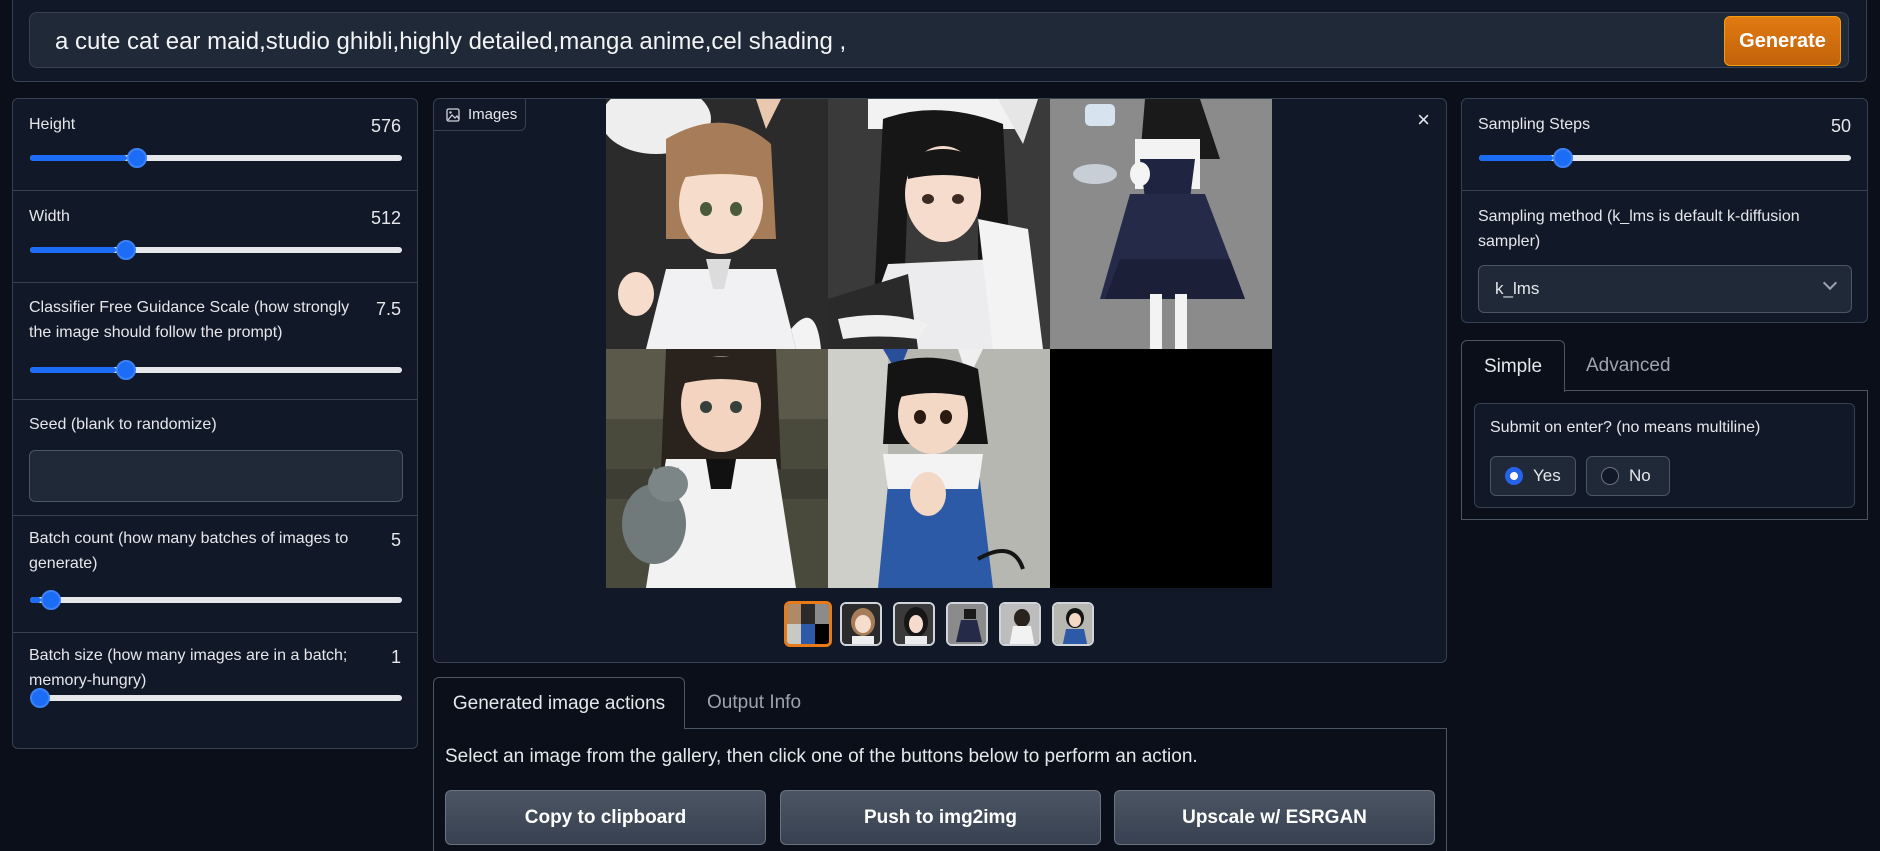  Describe the element at coordinates (1656, 366) in the screenshot. I see `tab-advanced: Advanced` at that location.